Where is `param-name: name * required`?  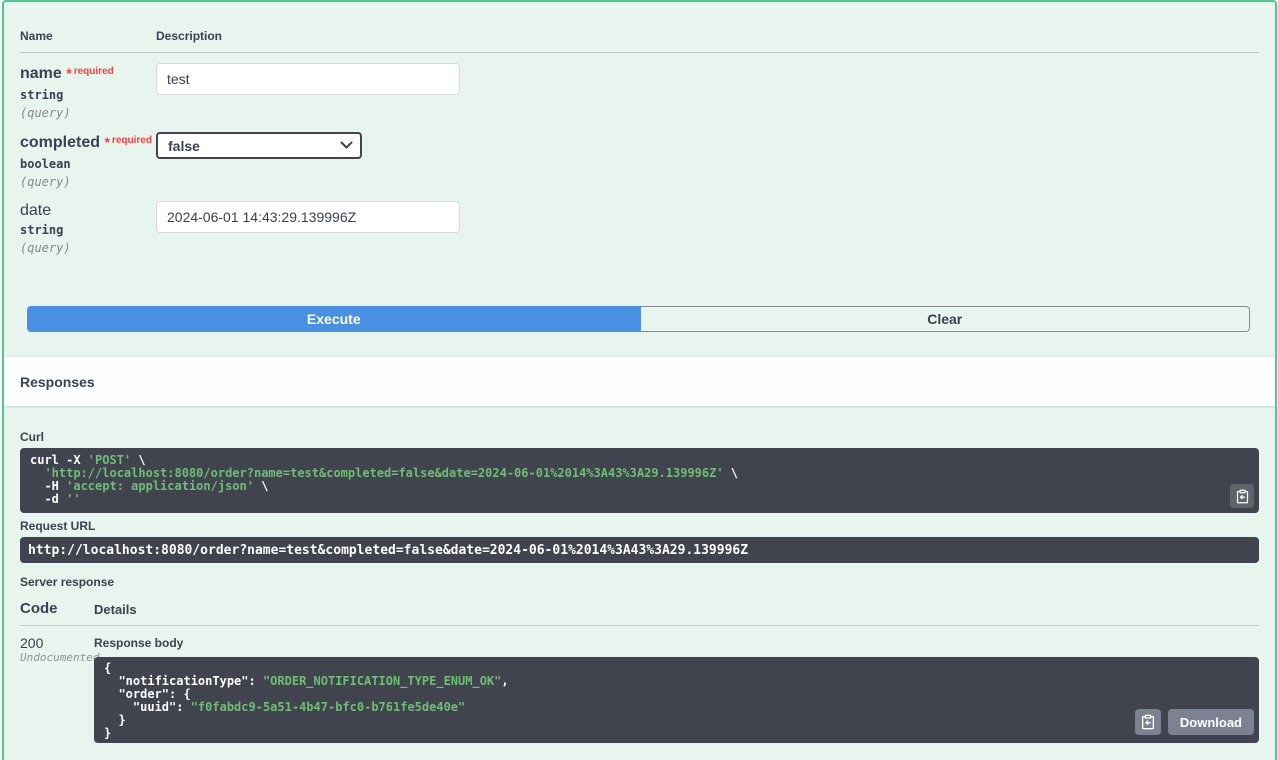 param-name: name * required is located at coordinates (67, 73).